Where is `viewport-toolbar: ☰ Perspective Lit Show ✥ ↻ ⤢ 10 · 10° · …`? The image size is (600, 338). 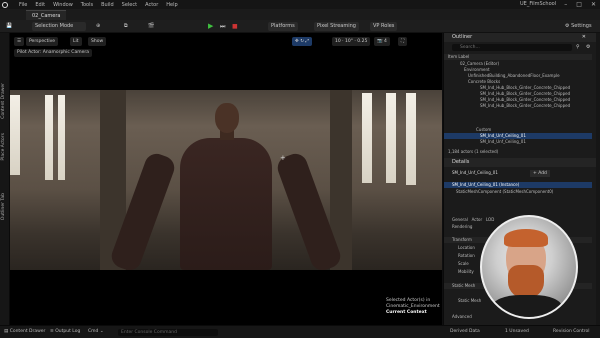 viewport-toolbar: ☰ Perspective Lit Show ✥ ↻ ⤢ 10 · 10° · … is located at coordinates (226, 41).